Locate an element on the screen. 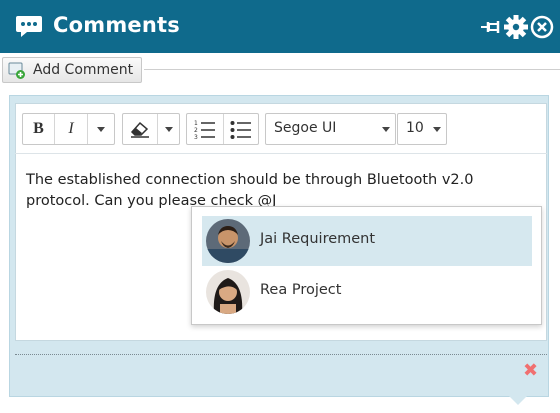 The image size is (560, 413). cancel-comment-icon: ✖ is located at coordinates (530, 371).